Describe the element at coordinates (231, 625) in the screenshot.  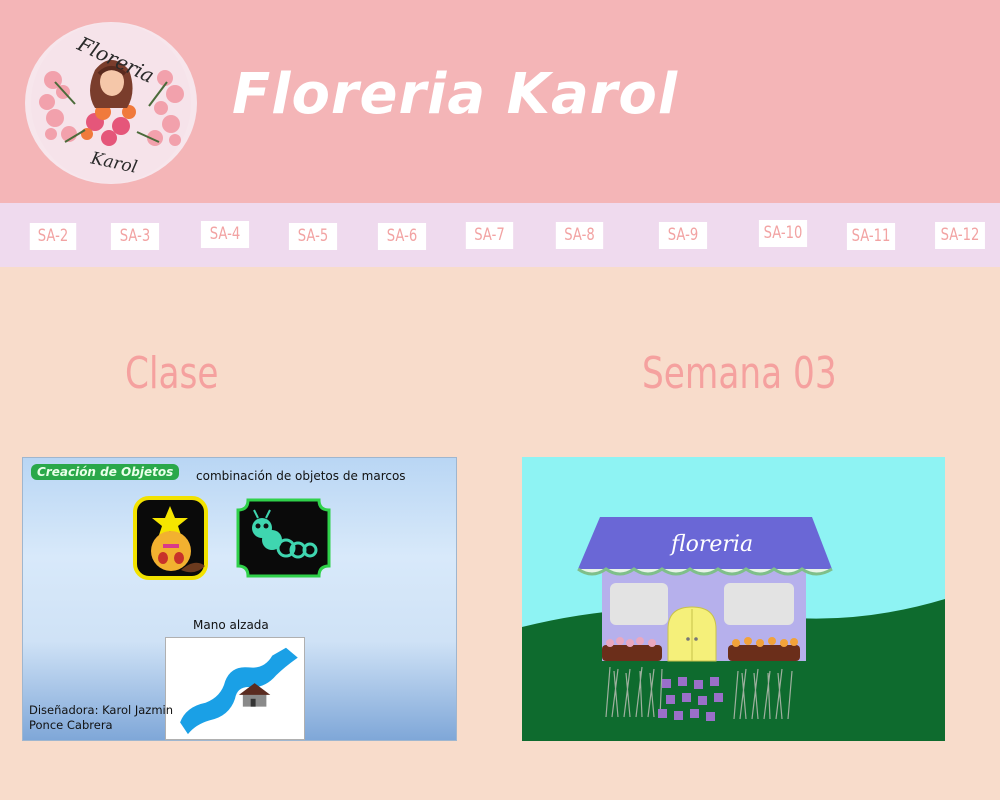
I see `hand-drawn-label: Mano alzada` at that location.